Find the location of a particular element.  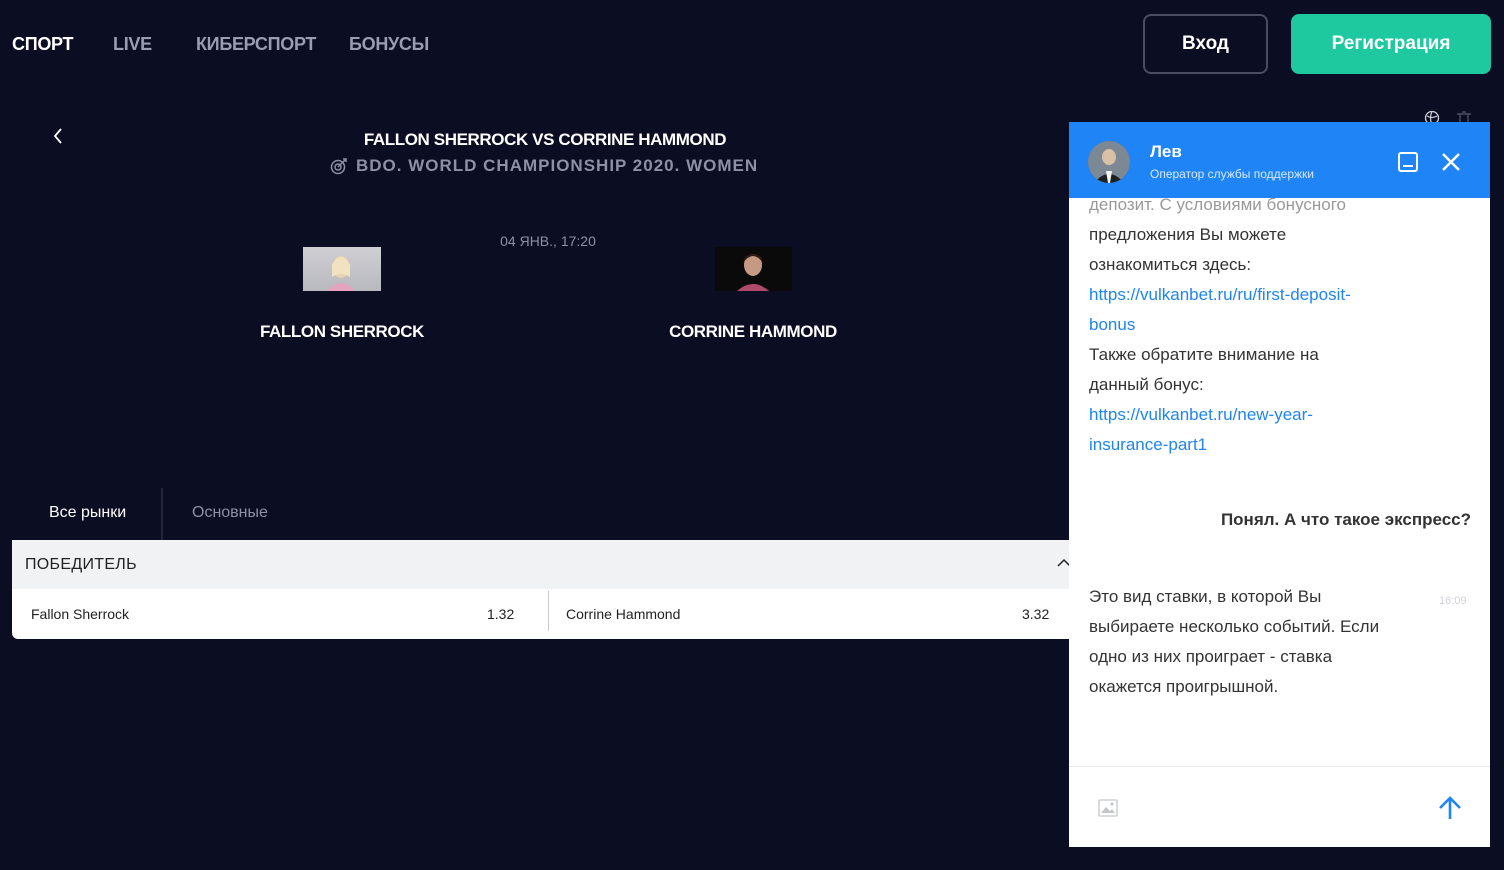

avatar is located at coordinates (1109, 162).